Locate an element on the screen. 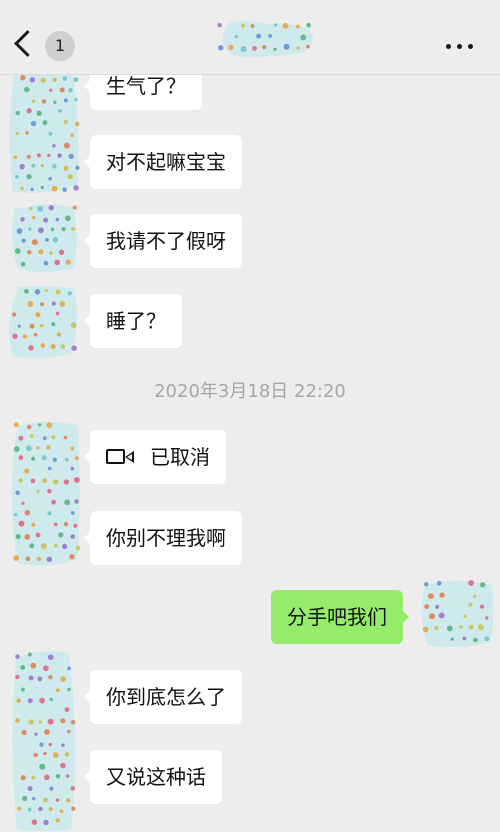 The image size is (500, 832). message-bubble-incoming: 你到底怎么了 is located at coordinates (163, 697).